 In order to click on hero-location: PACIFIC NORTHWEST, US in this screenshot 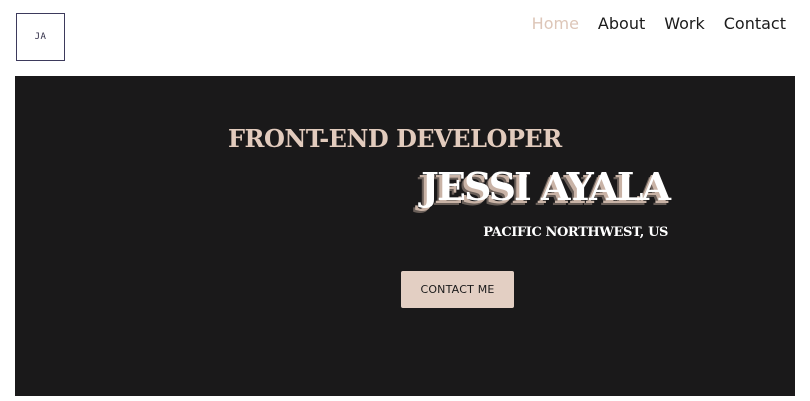, I will do `click(575, 232)`.